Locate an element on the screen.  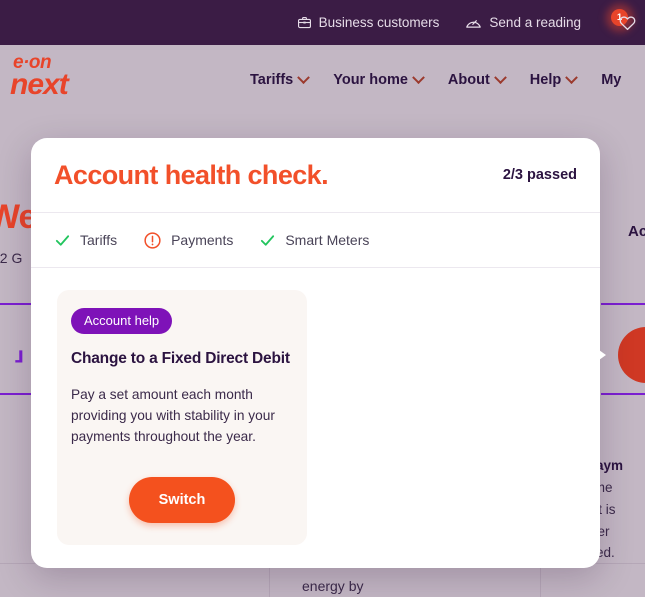
health-status-row: Tariffs Payments Smart Meters is located at coordinates (315, 240).